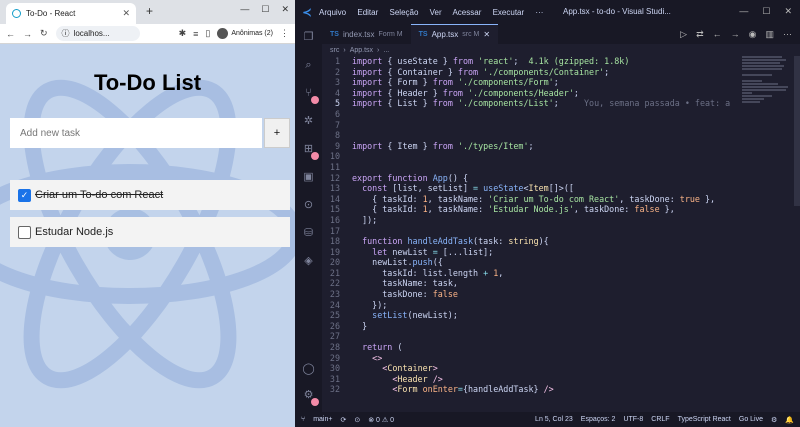 Image resolution: width=800 pixels, height=427 pixels. Describe the element at coordinates (404, 12) in the screenshot. I see `menu-item-selecao: Seleção` at that location.